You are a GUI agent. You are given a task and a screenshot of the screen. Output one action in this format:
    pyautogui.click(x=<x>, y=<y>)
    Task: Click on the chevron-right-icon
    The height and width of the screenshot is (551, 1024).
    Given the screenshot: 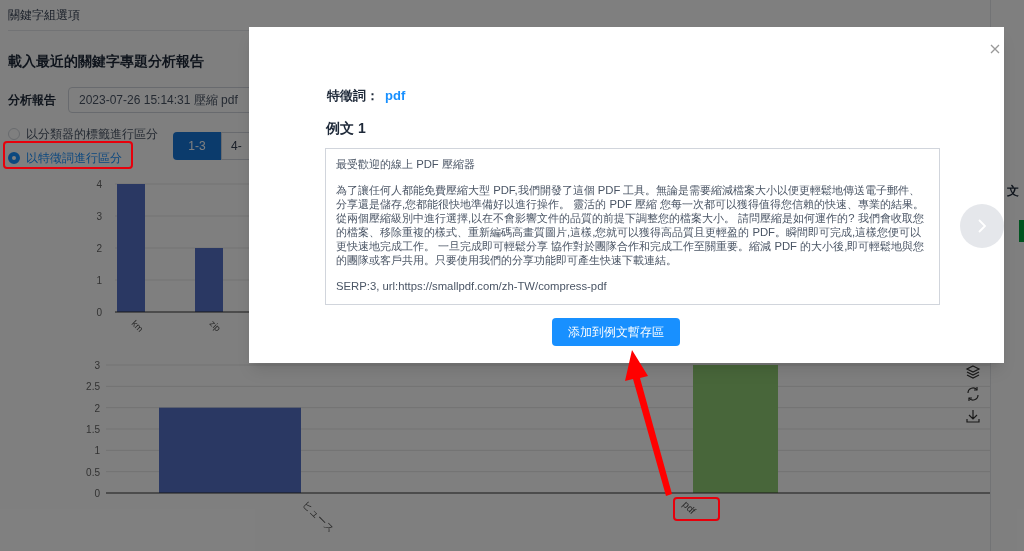 What is the action you would take?
    pyautogui.click(x=982, y=226)
    